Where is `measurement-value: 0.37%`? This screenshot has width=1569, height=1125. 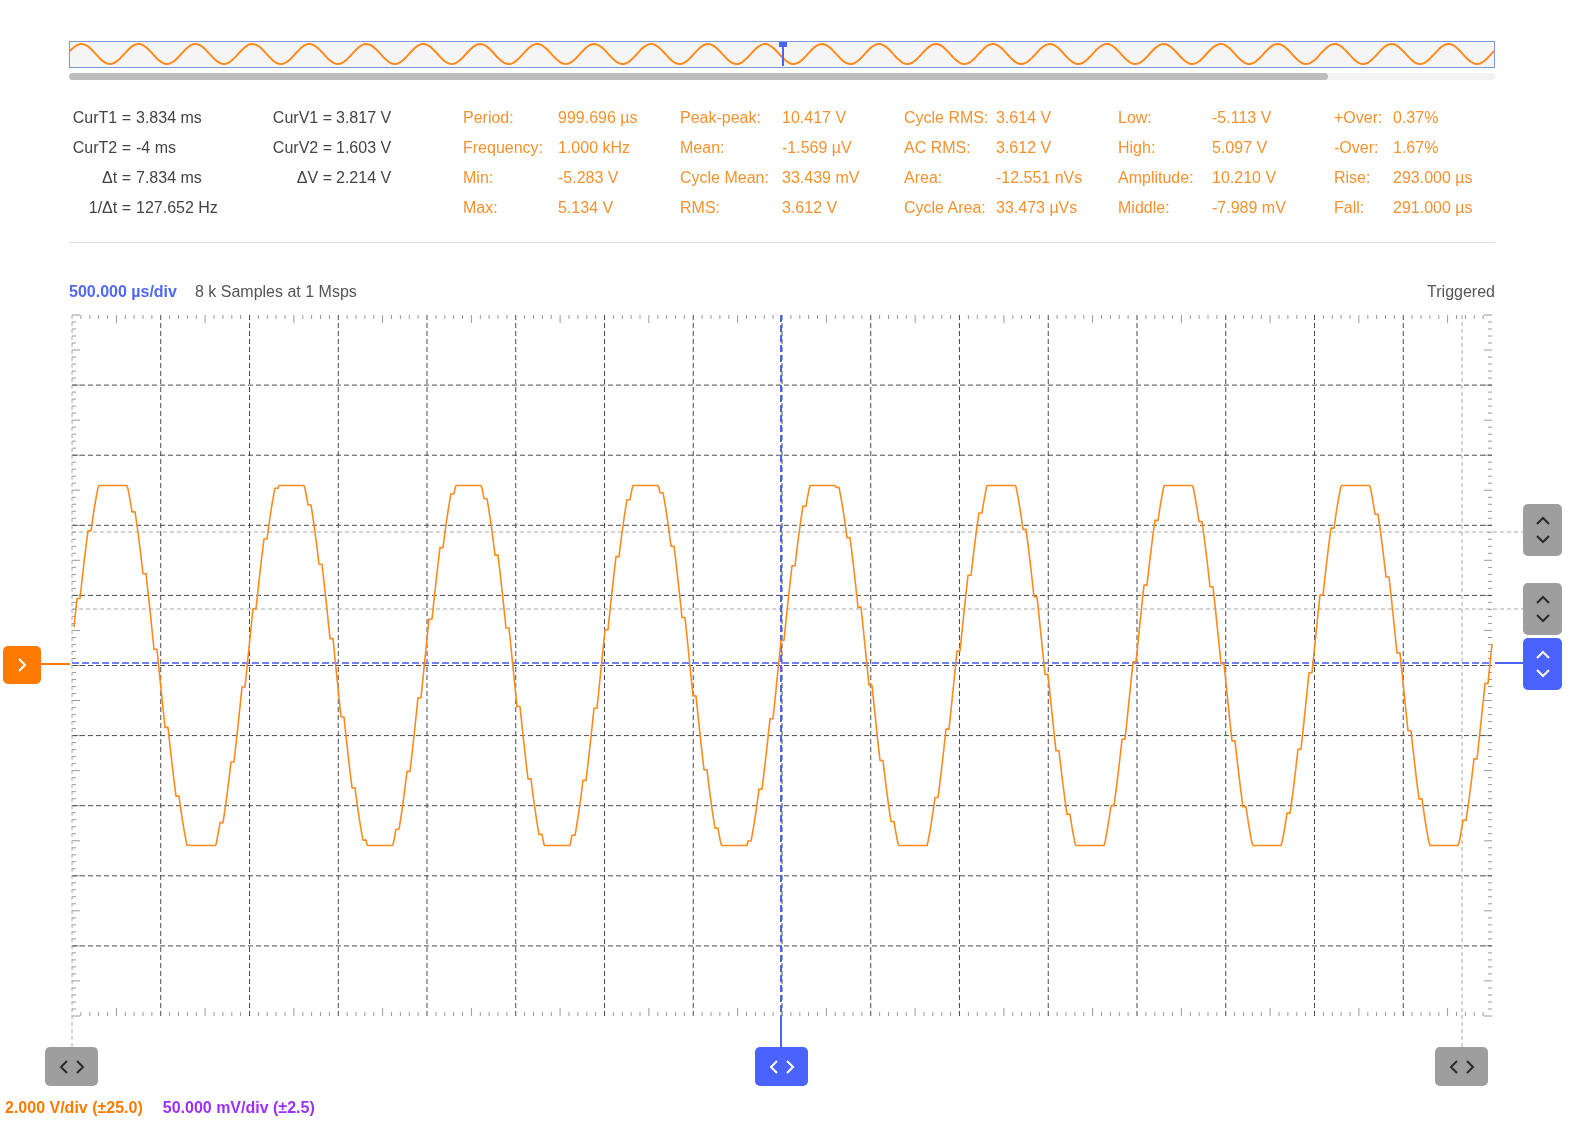 measurement-value: 0.37% is located at coordinates (1416, 118).